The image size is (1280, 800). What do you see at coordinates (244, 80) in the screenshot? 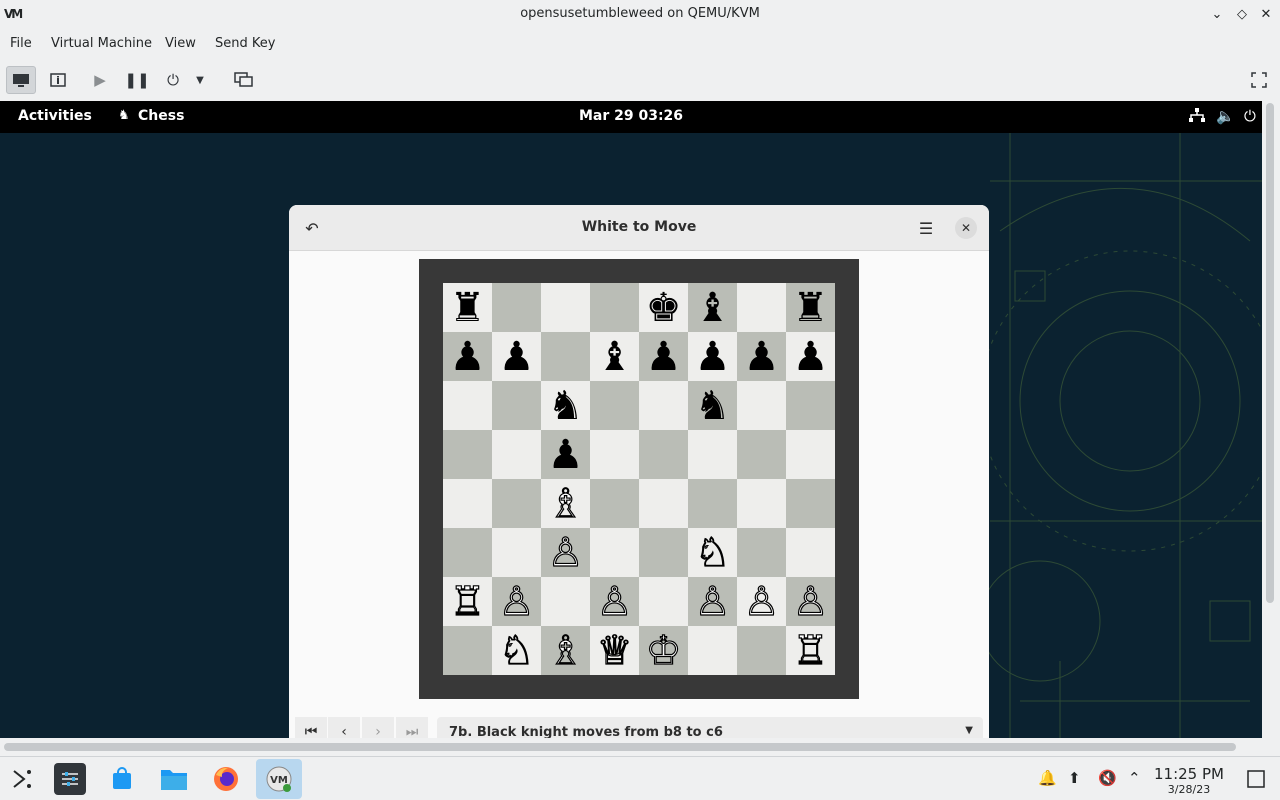
I see `snapshots-button` at bounding box center [244, 80].